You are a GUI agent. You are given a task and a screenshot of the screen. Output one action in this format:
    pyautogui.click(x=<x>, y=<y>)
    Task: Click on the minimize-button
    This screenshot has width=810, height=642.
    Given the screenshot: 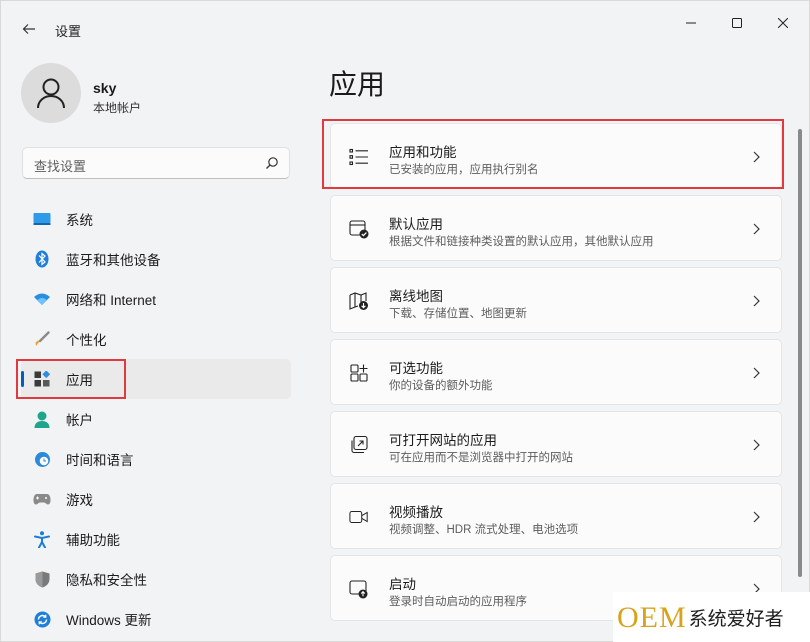 What is the action you would take?
    pyautogui.click(x=691, y=23)
    